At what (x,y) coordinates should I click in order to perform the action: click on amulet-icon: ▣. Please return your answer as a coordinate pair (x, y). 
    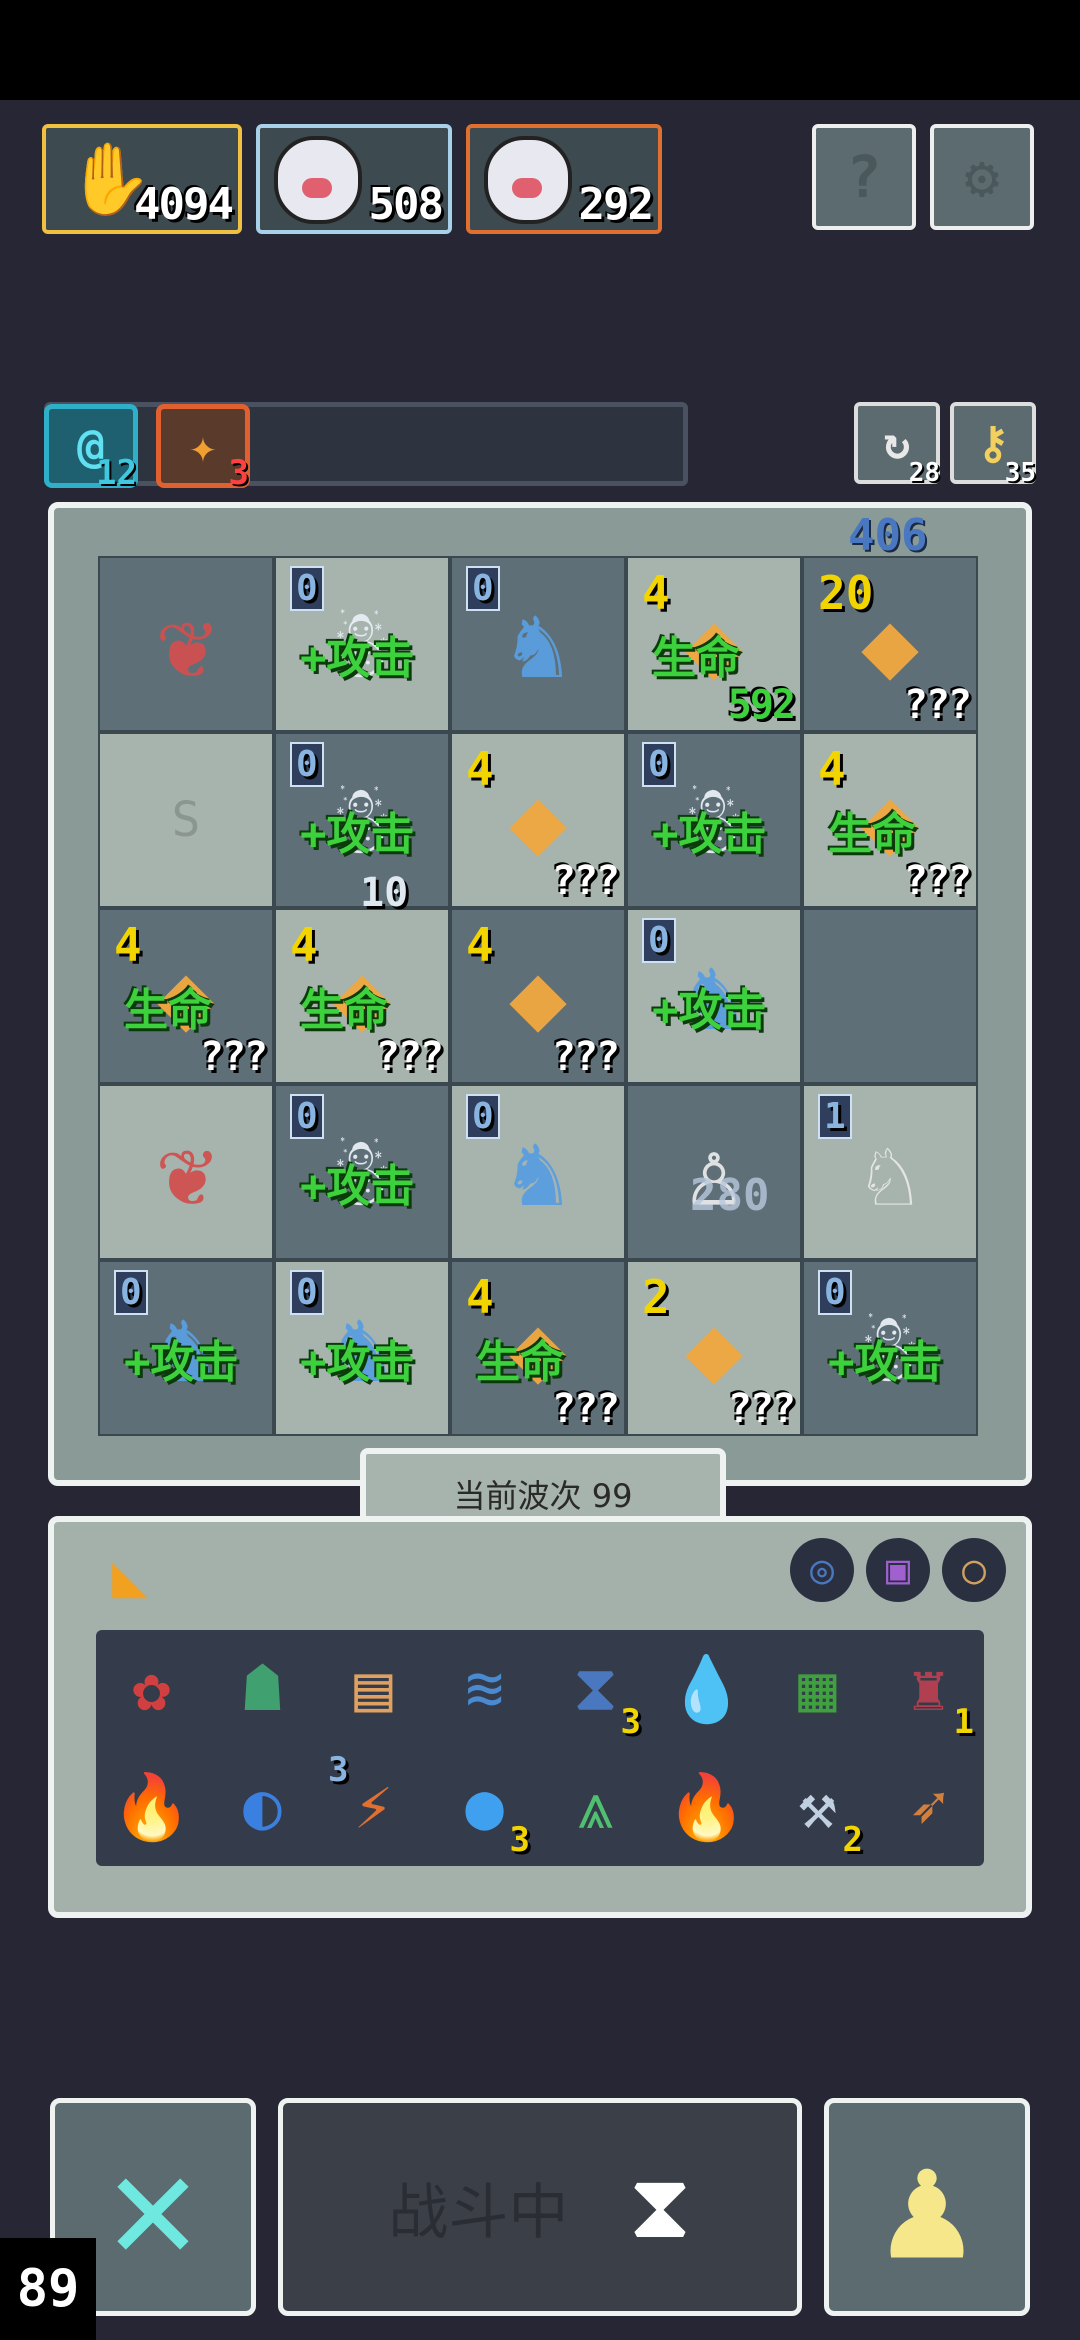
    Looking at the image, I should click on (898, 1570).